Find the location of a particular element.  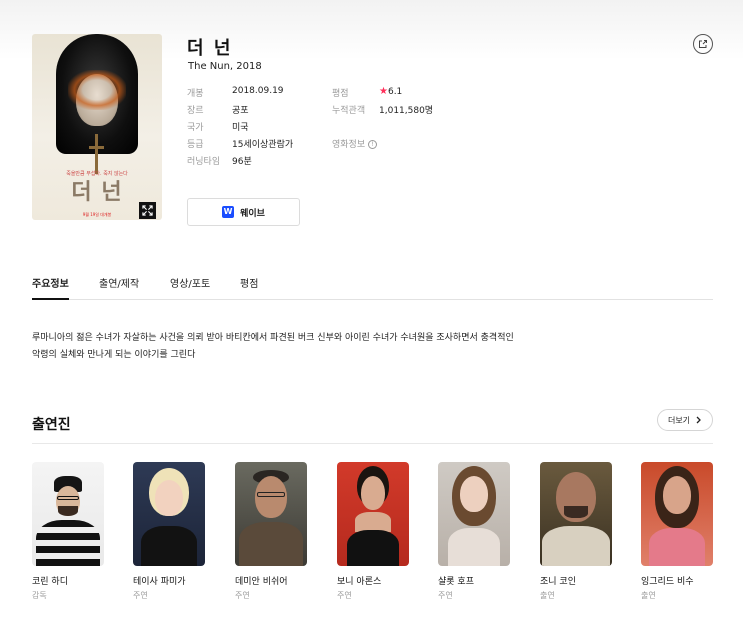

wavve-watch-button: W 웨이브 is located at coordinates (243, 212).